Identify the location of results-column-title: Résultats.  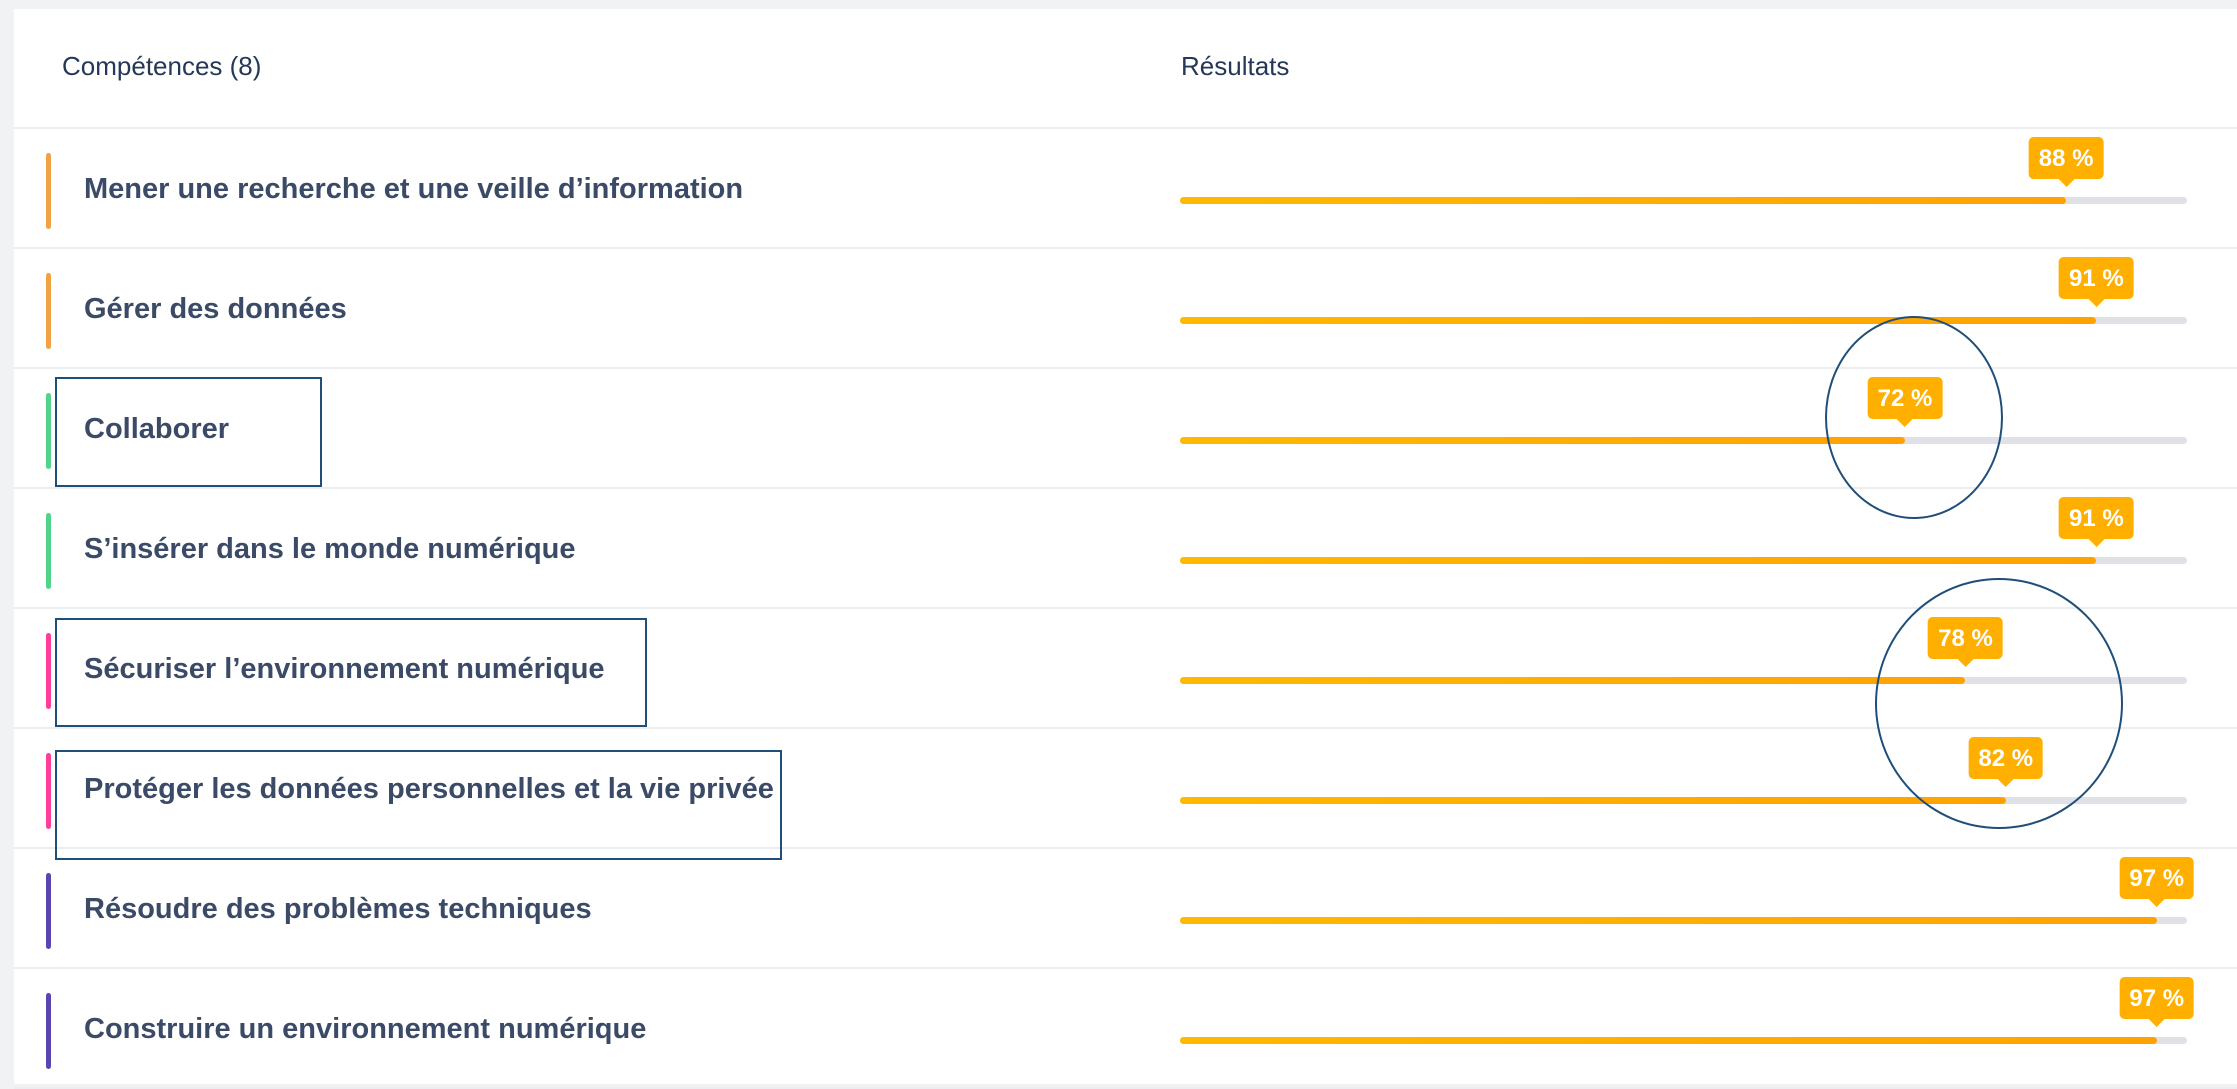
(1235, 66).